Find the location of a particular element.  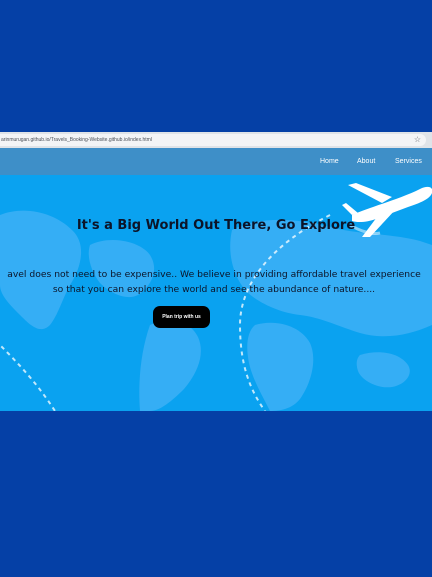

hero-headline: It's a Big World Out There, Go Explore is located at coordinates (216, 225).